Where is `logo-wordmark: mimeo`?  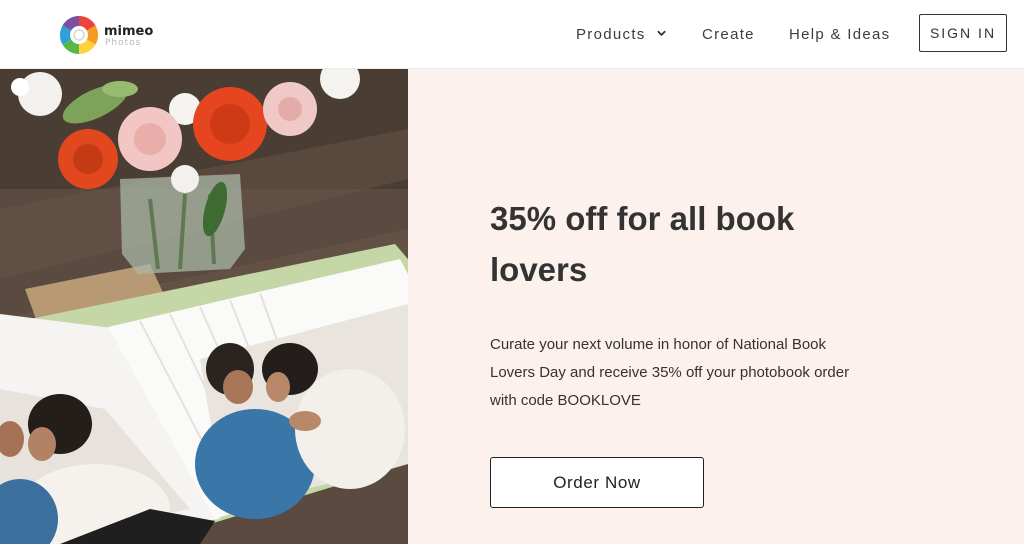 logo-wordmark: mimeo is located at coordinates (129, 31).